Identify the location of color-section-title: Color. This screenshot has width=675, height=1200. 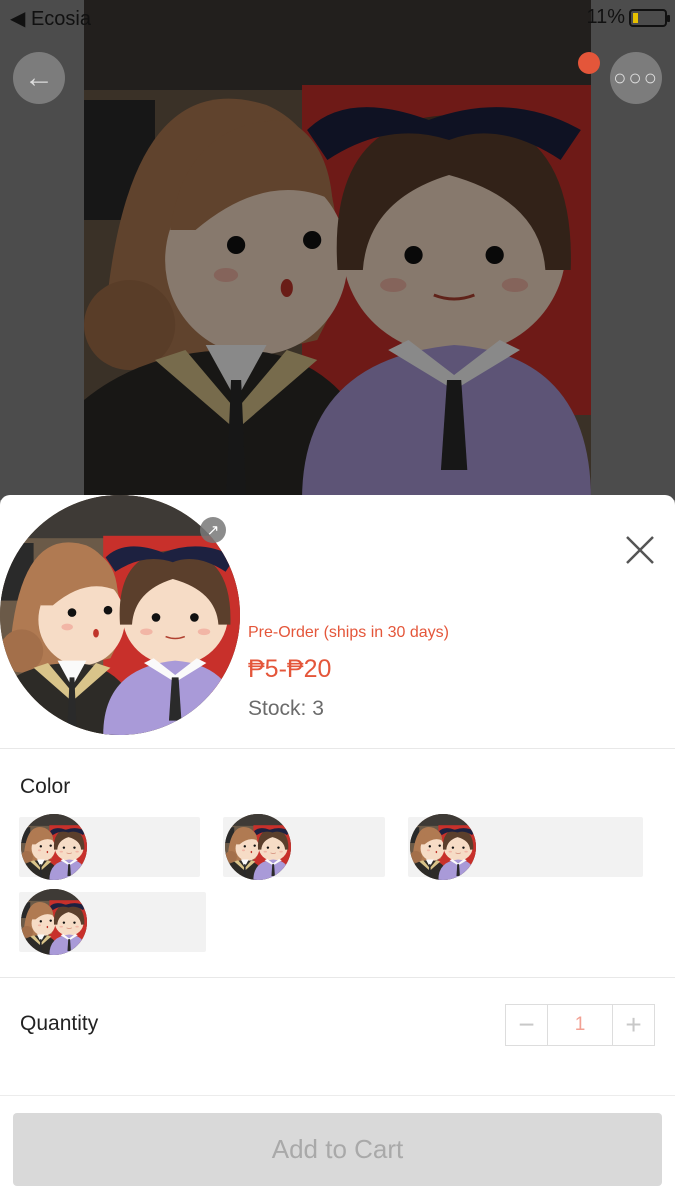
(45, 786).